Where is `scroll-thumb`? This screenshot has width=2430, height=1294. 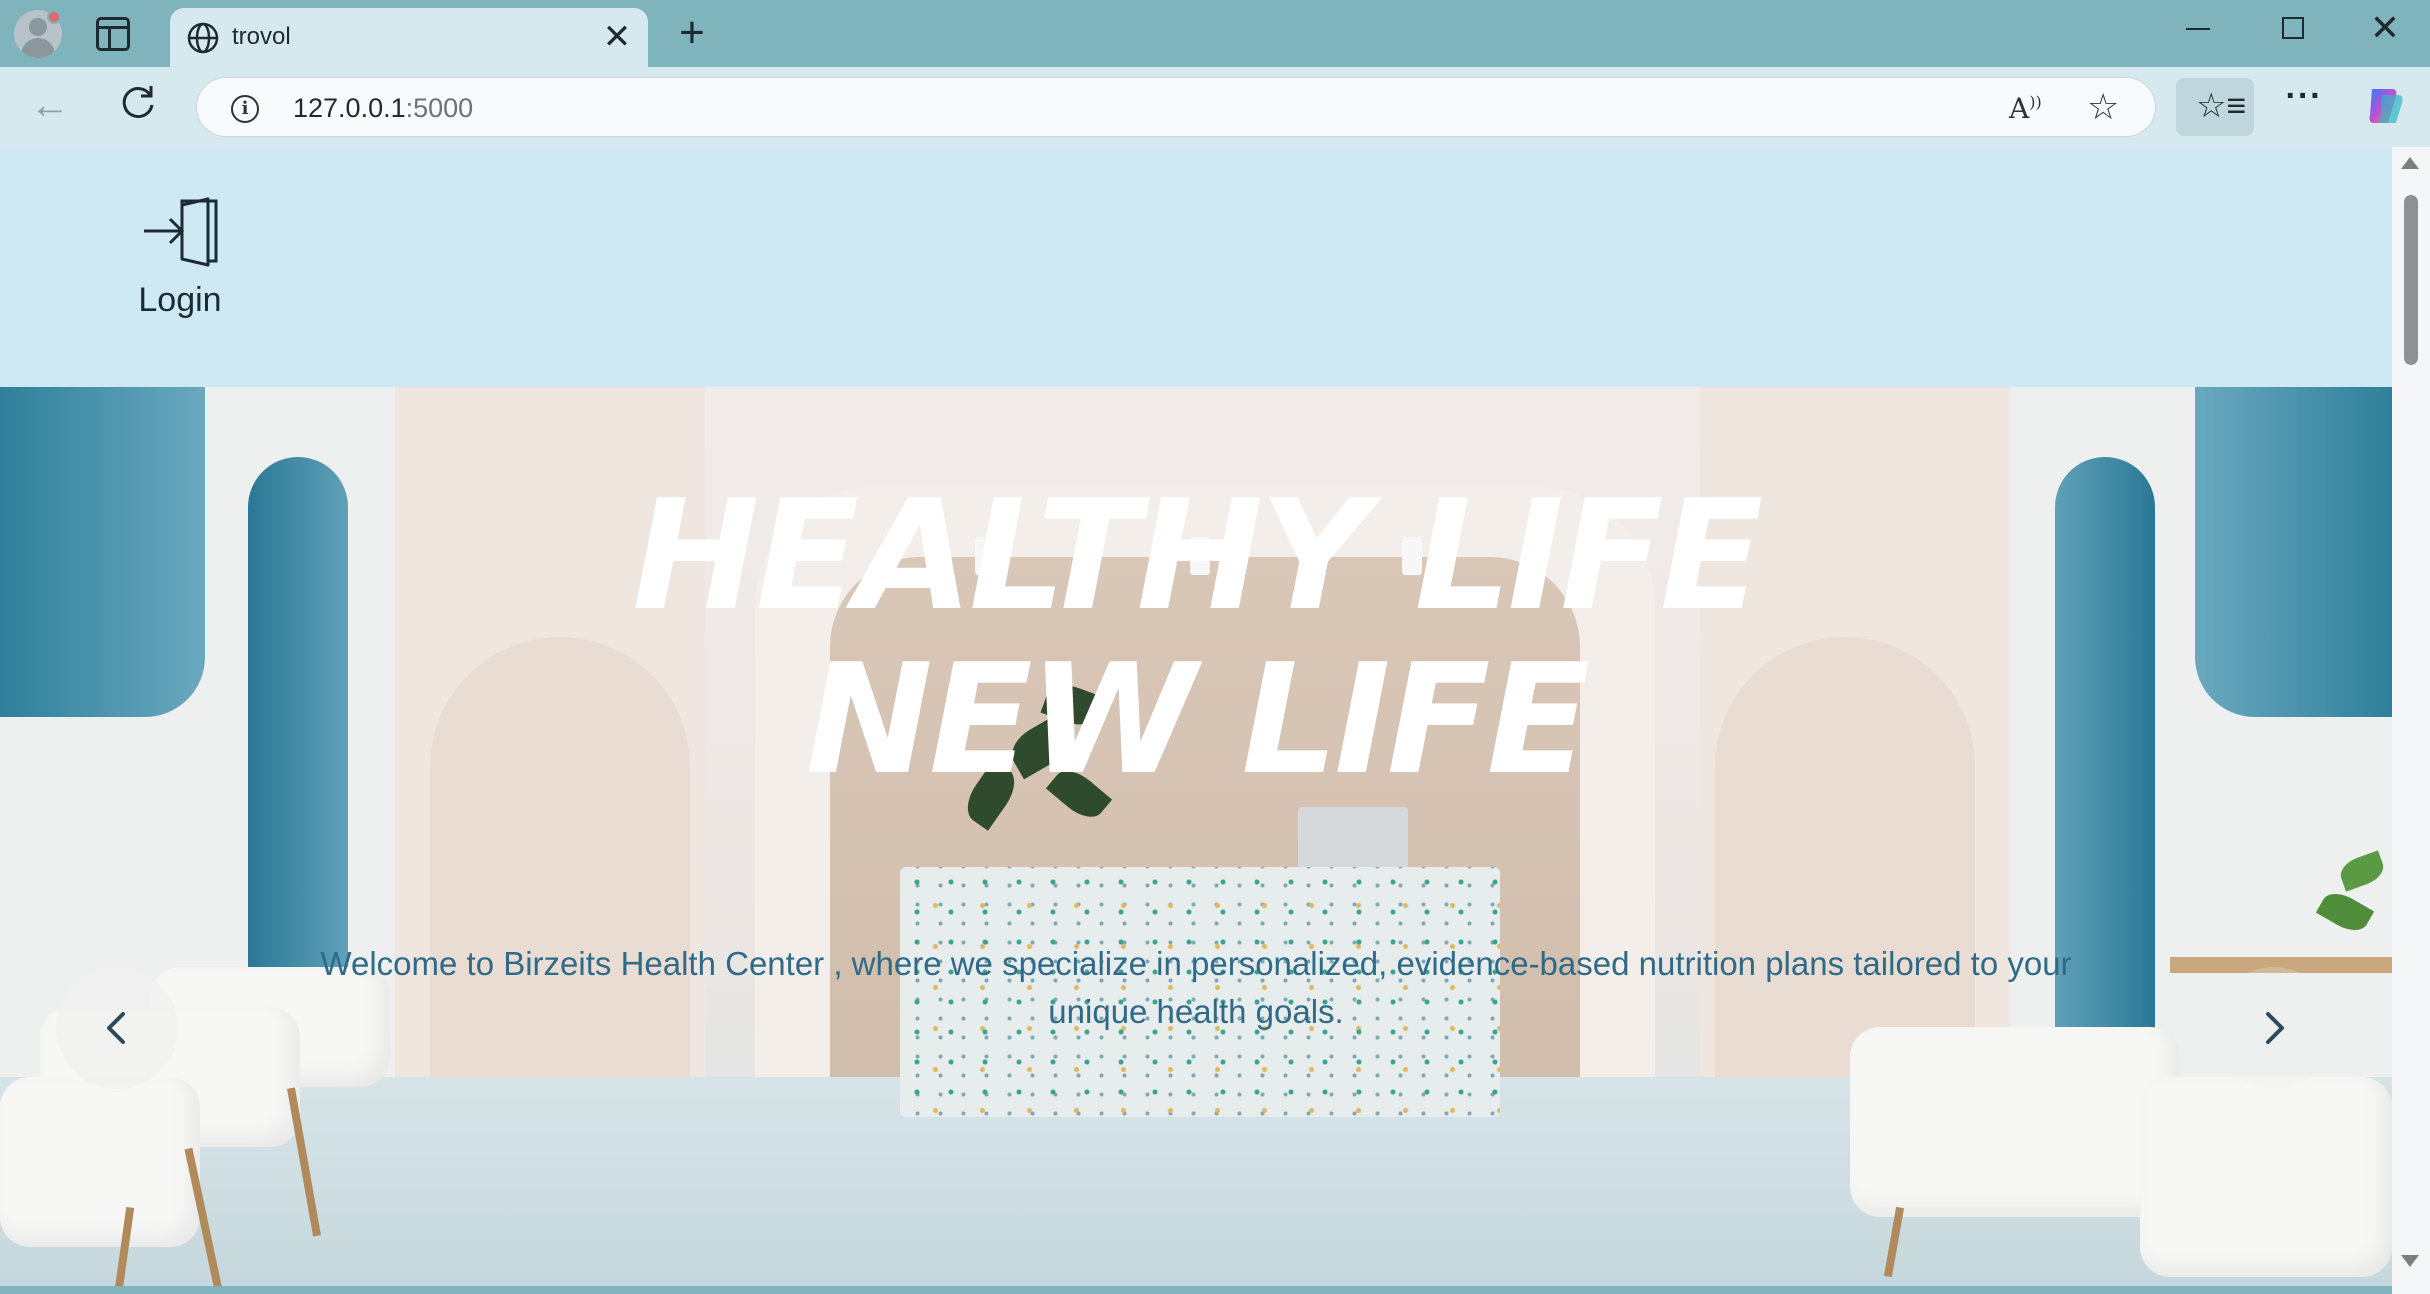 scroll-thumb is located at coordinates (2411, 280).